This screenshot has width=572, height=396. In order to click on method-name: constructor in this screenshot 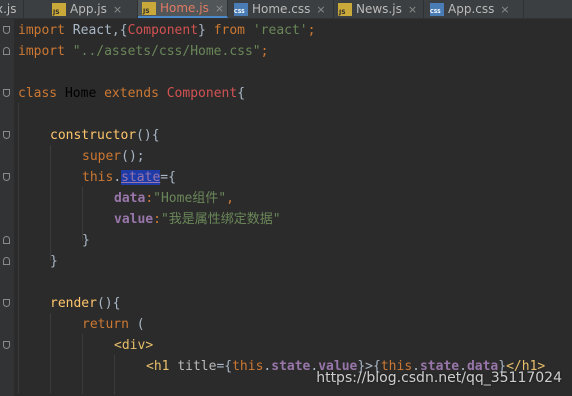, I will do `click(93, 135)`.